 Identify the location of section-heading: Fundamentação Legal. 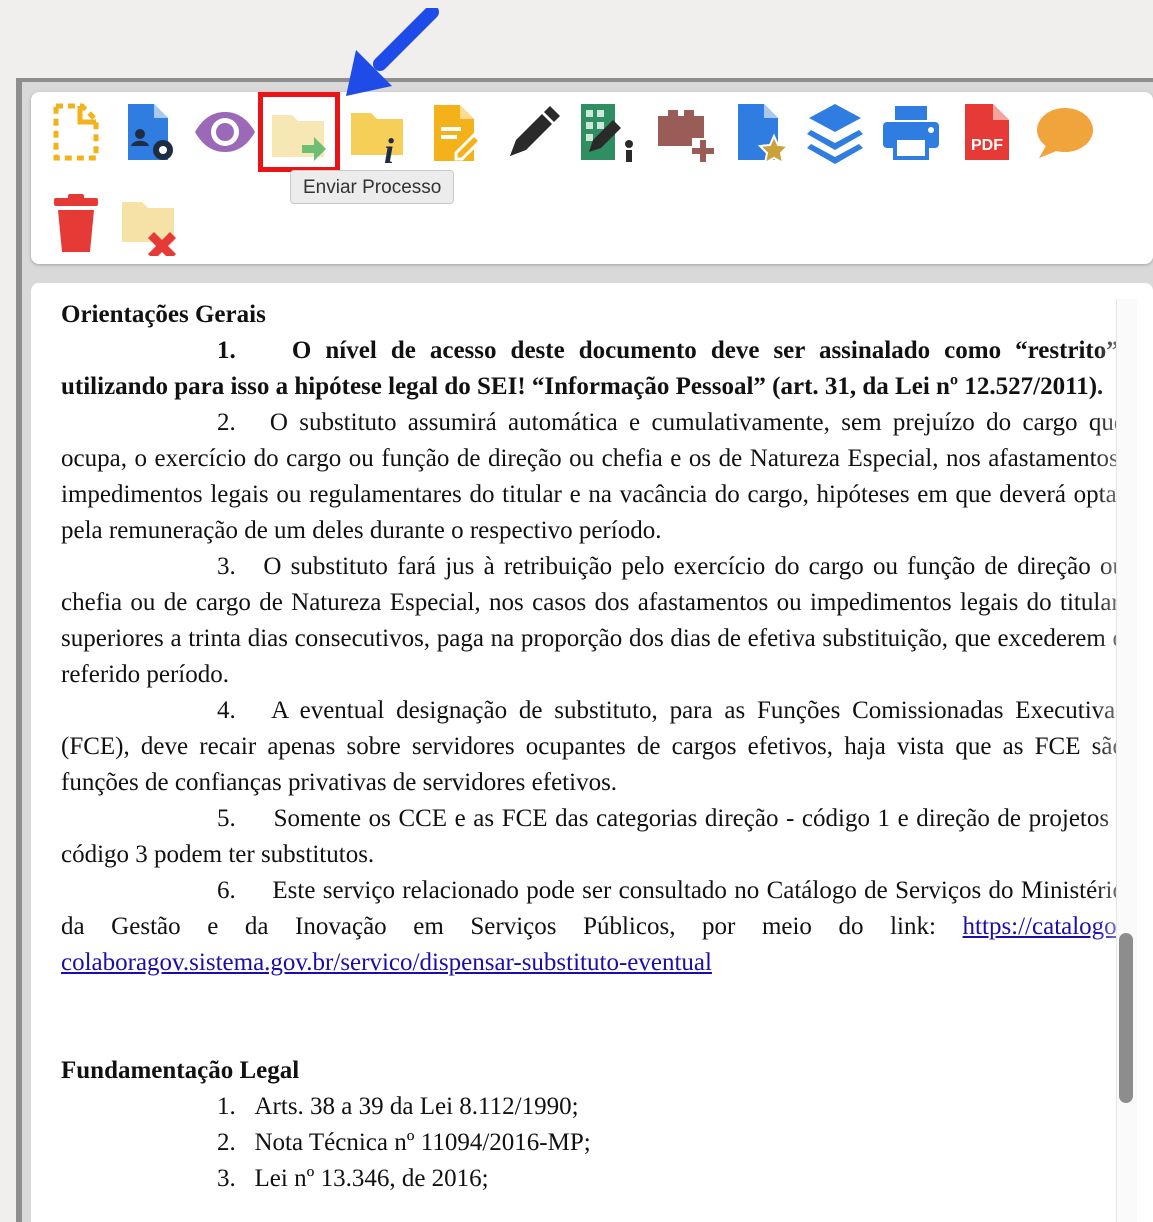
(180, 1070).